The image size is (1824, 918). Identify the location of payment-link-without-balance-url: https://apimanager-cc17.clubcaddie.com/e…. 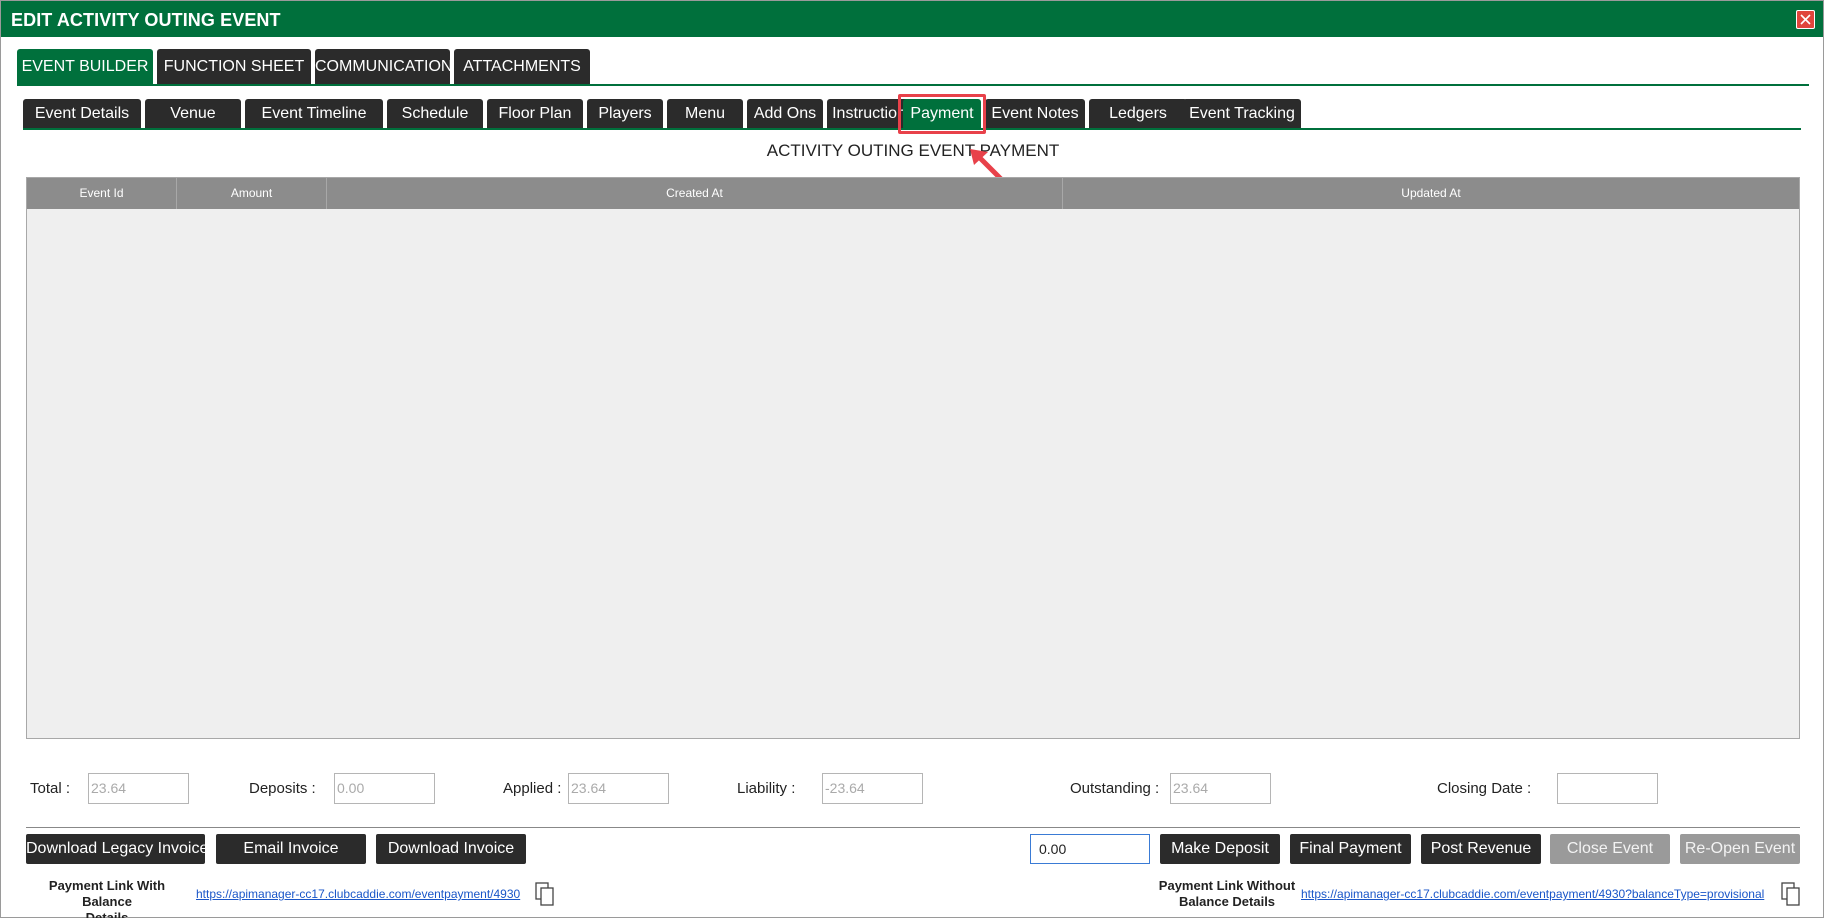
(1532, 894).